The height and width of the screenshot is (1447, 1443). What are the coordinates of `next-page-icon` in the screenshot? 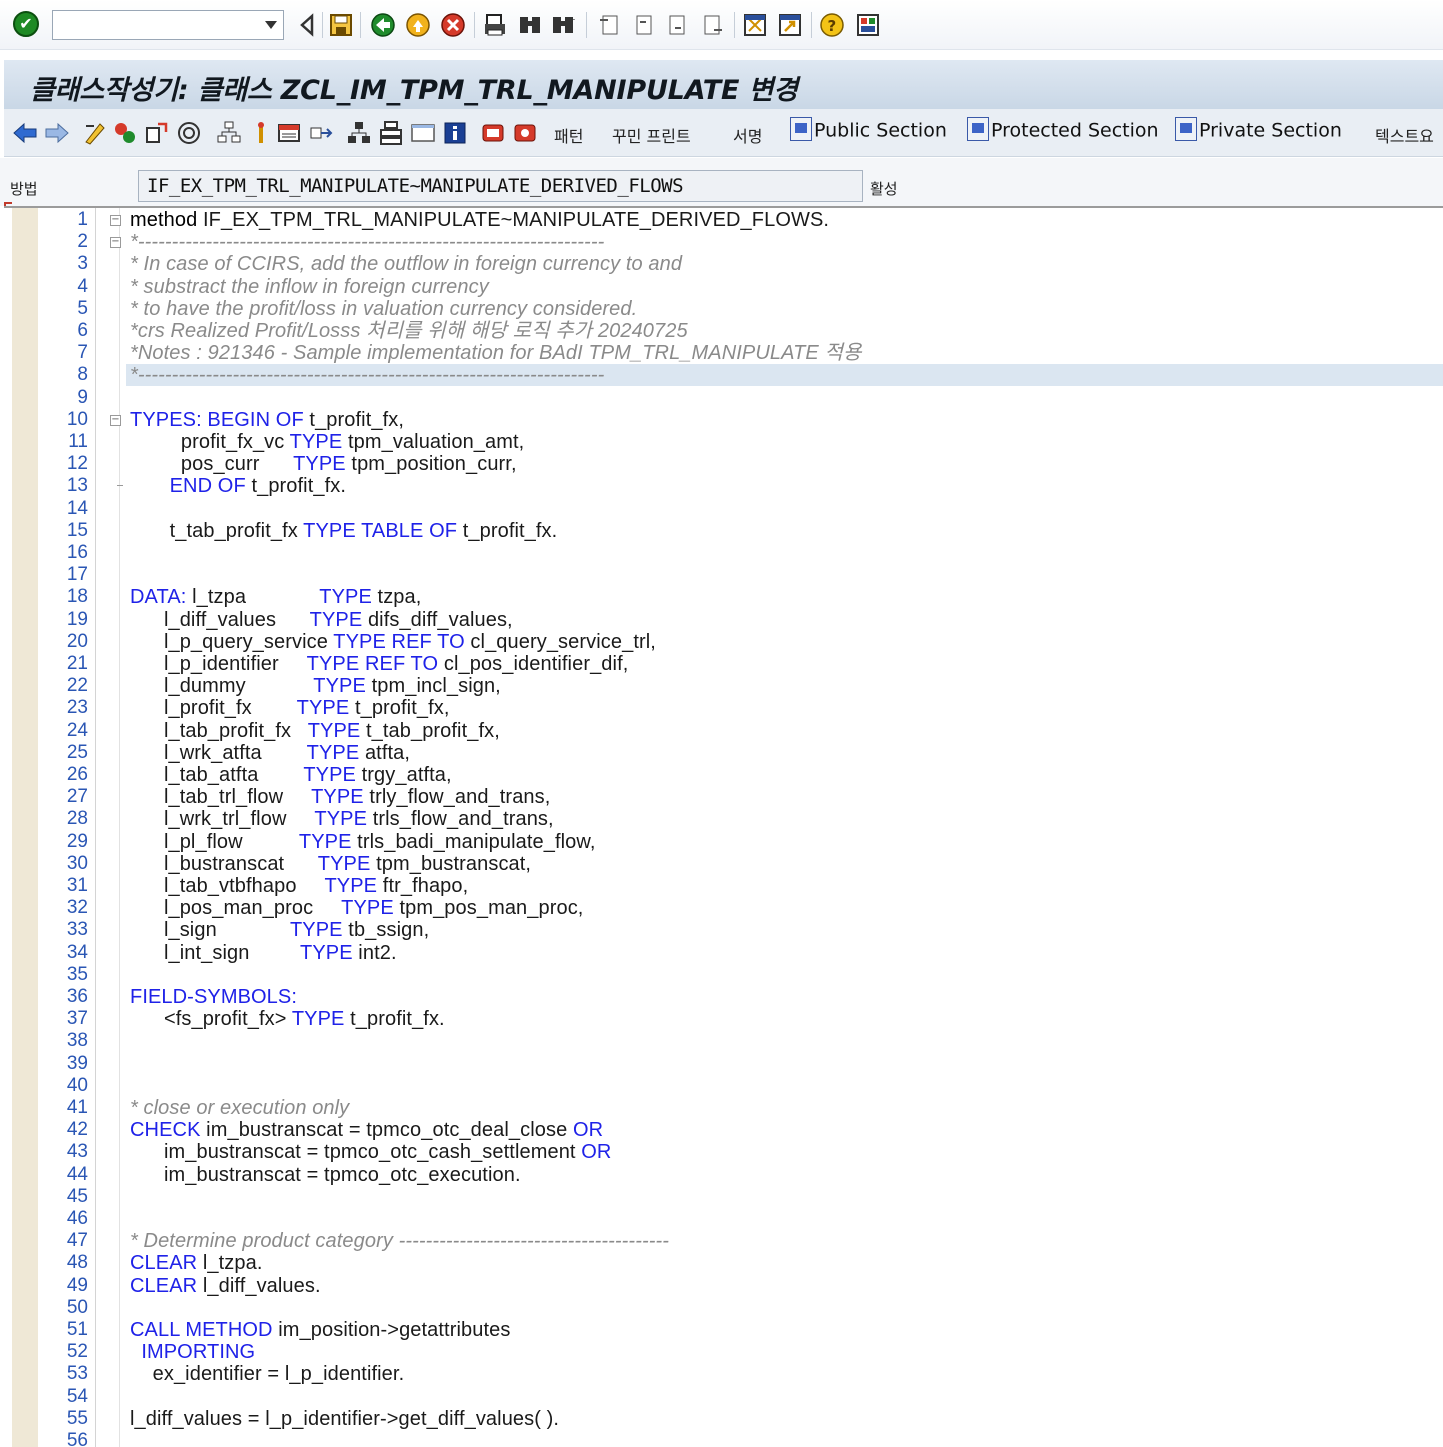 It's located at (678, 25).